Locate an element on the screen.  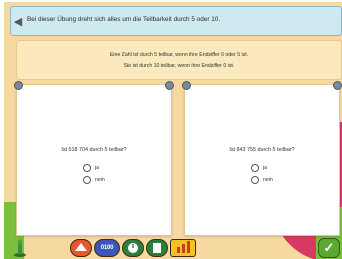
eraser-icon is located at coordinates (81, 248).